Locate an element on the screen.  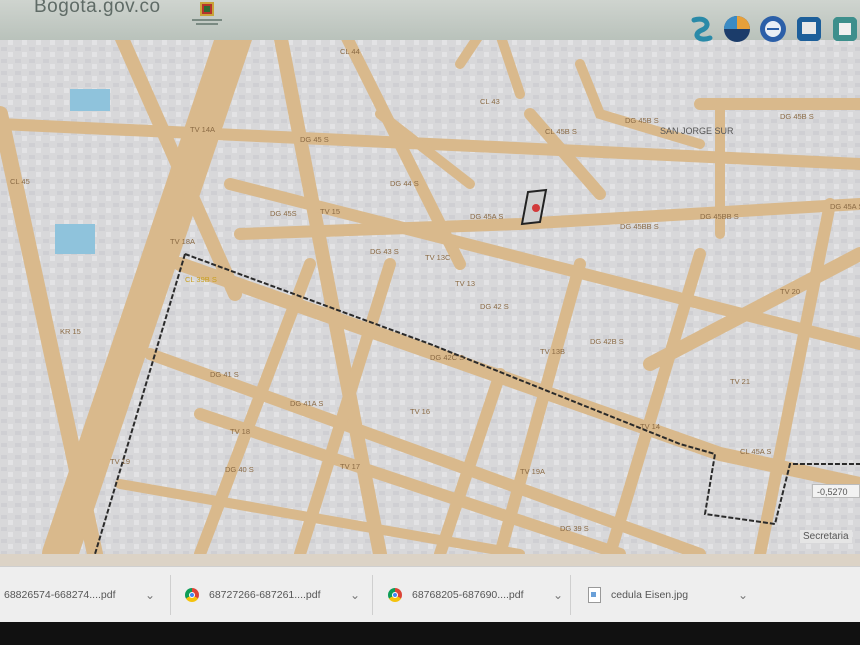
street-label: TV 14 is located at coordinates (650, 426).